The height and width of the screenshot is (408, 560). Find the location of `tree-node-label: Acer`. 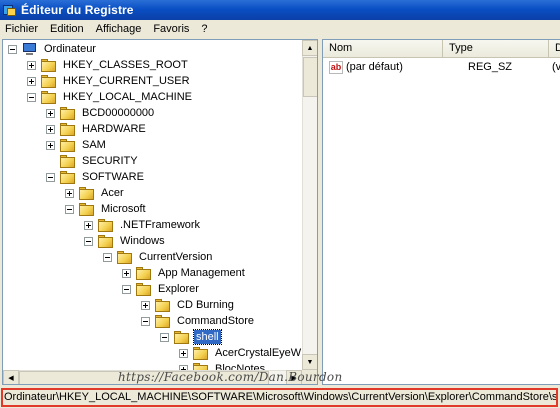

tree-node-label: Acer is located at coordinates (112, 193).